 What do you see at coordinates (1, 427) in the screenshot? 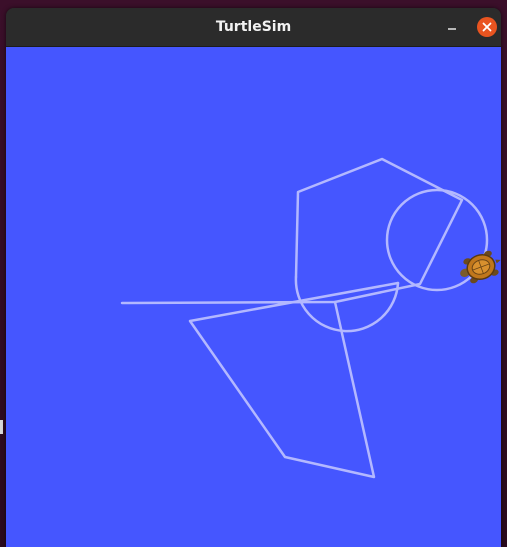
I see `desktop-edge-mark` at bounding box center [1, 427].